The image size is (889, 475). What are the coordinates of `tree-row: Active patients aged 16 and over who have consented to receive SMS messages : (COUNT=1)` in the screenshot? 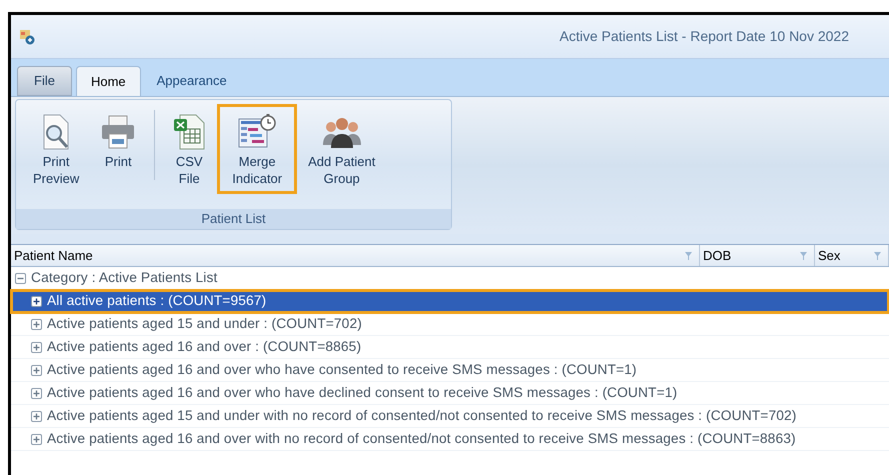 It's located at (450, 370).